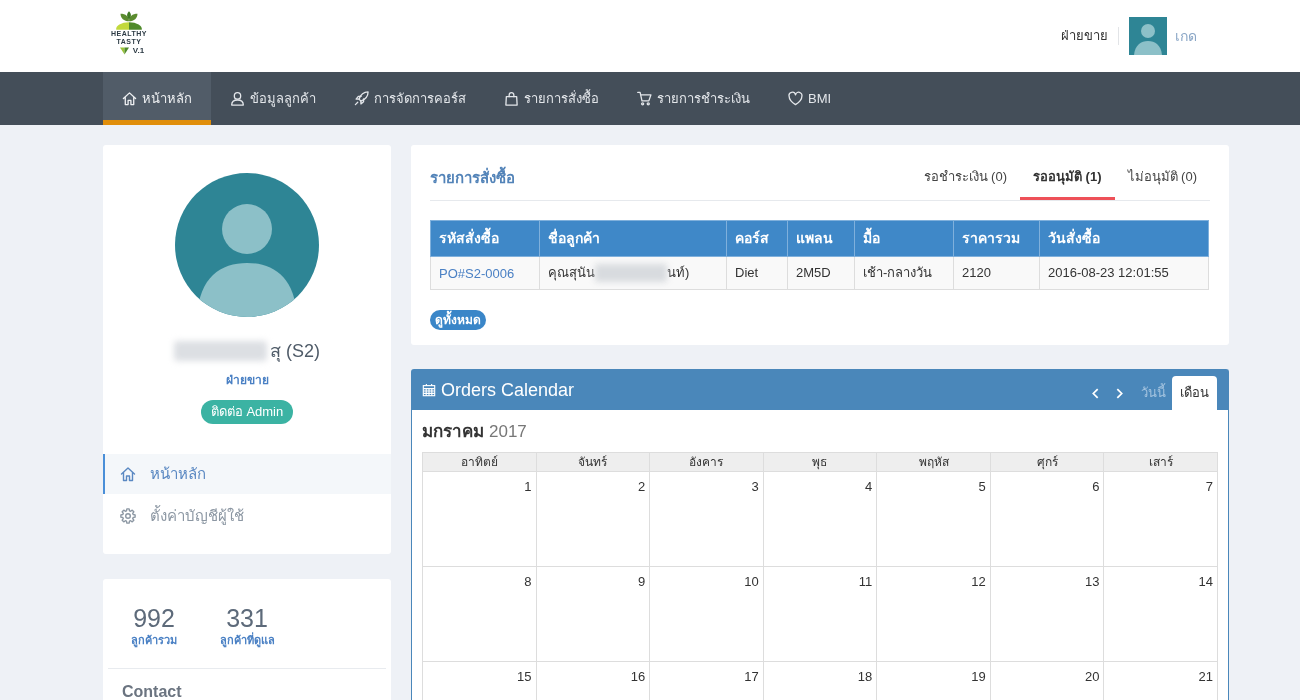 Image resolution: width=1300 pixels, height=700 pixels. I want to click on weekday-header: ศุกร์, so click(1047, 462).